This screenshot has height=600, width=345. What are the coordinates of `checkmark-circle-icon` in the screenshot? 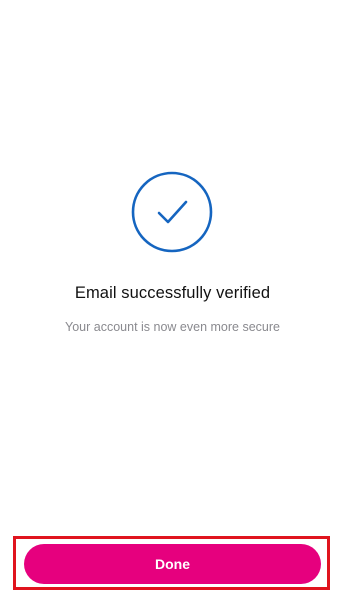 It's located at (172, 212).